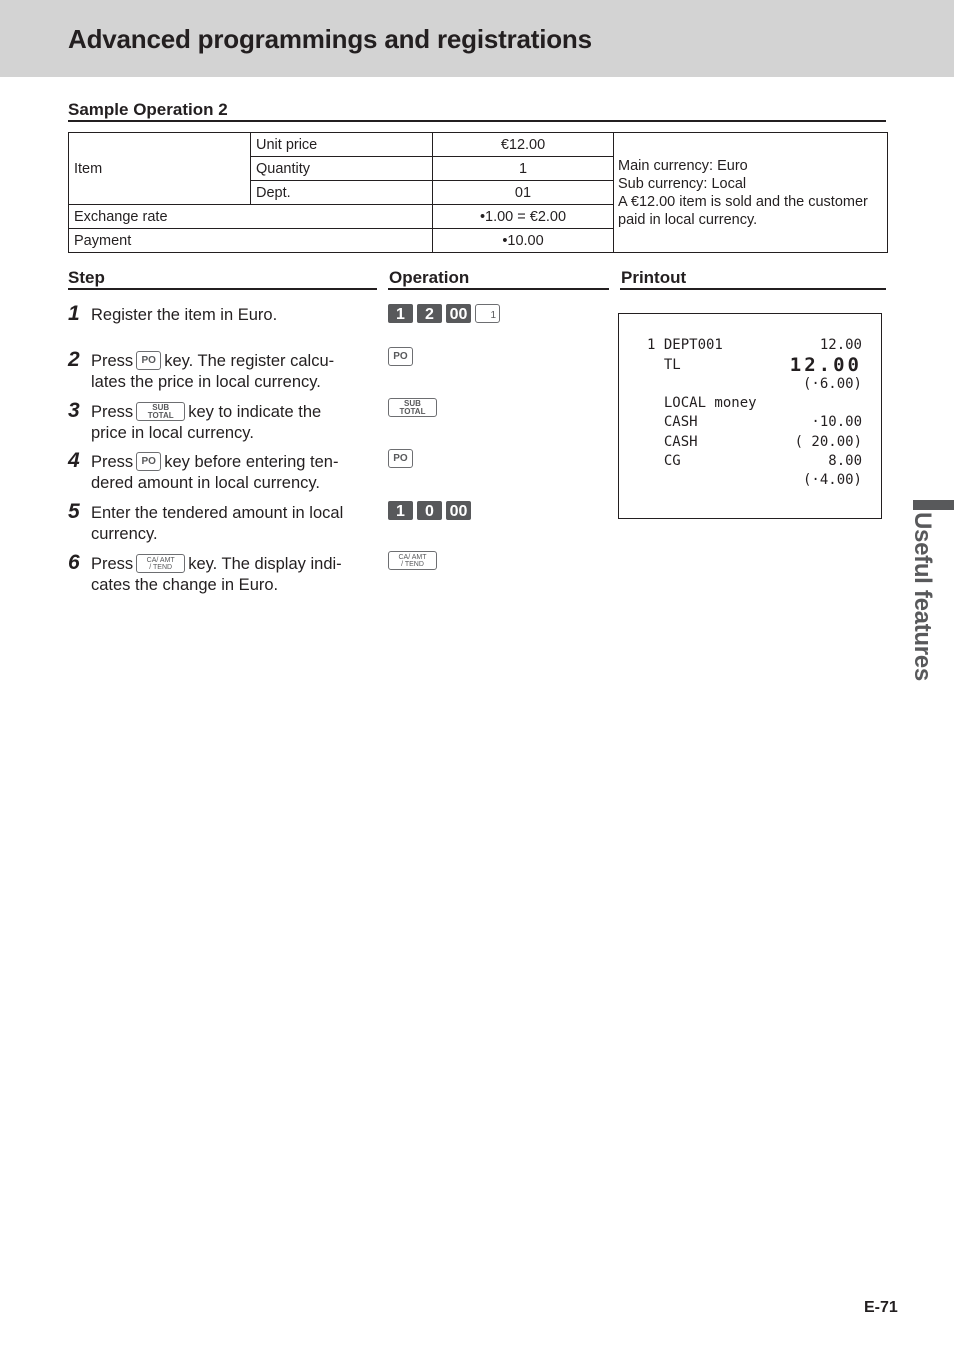 The height and width of the screenshot is (1350, 954). What do you see at coordinates (682, 183) in the screenshot?
I see `note-line: Sub currency: Local` at bounding box center [682, 183].